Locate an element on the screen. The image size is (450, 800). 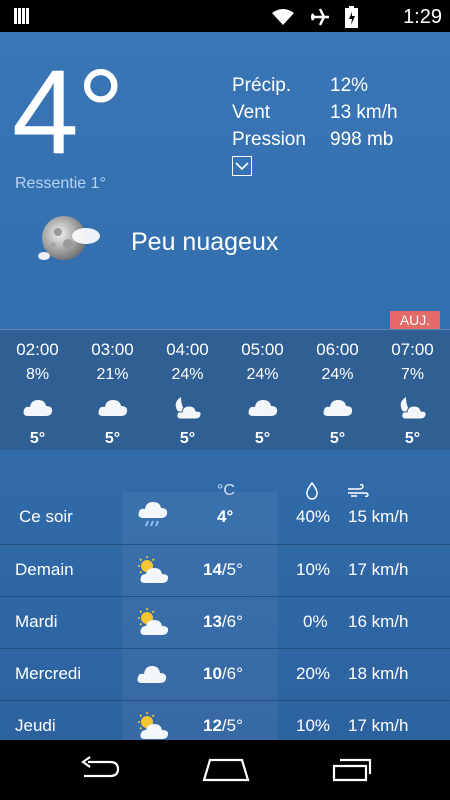
day-high: 14 is located at coordinates (212, 569).